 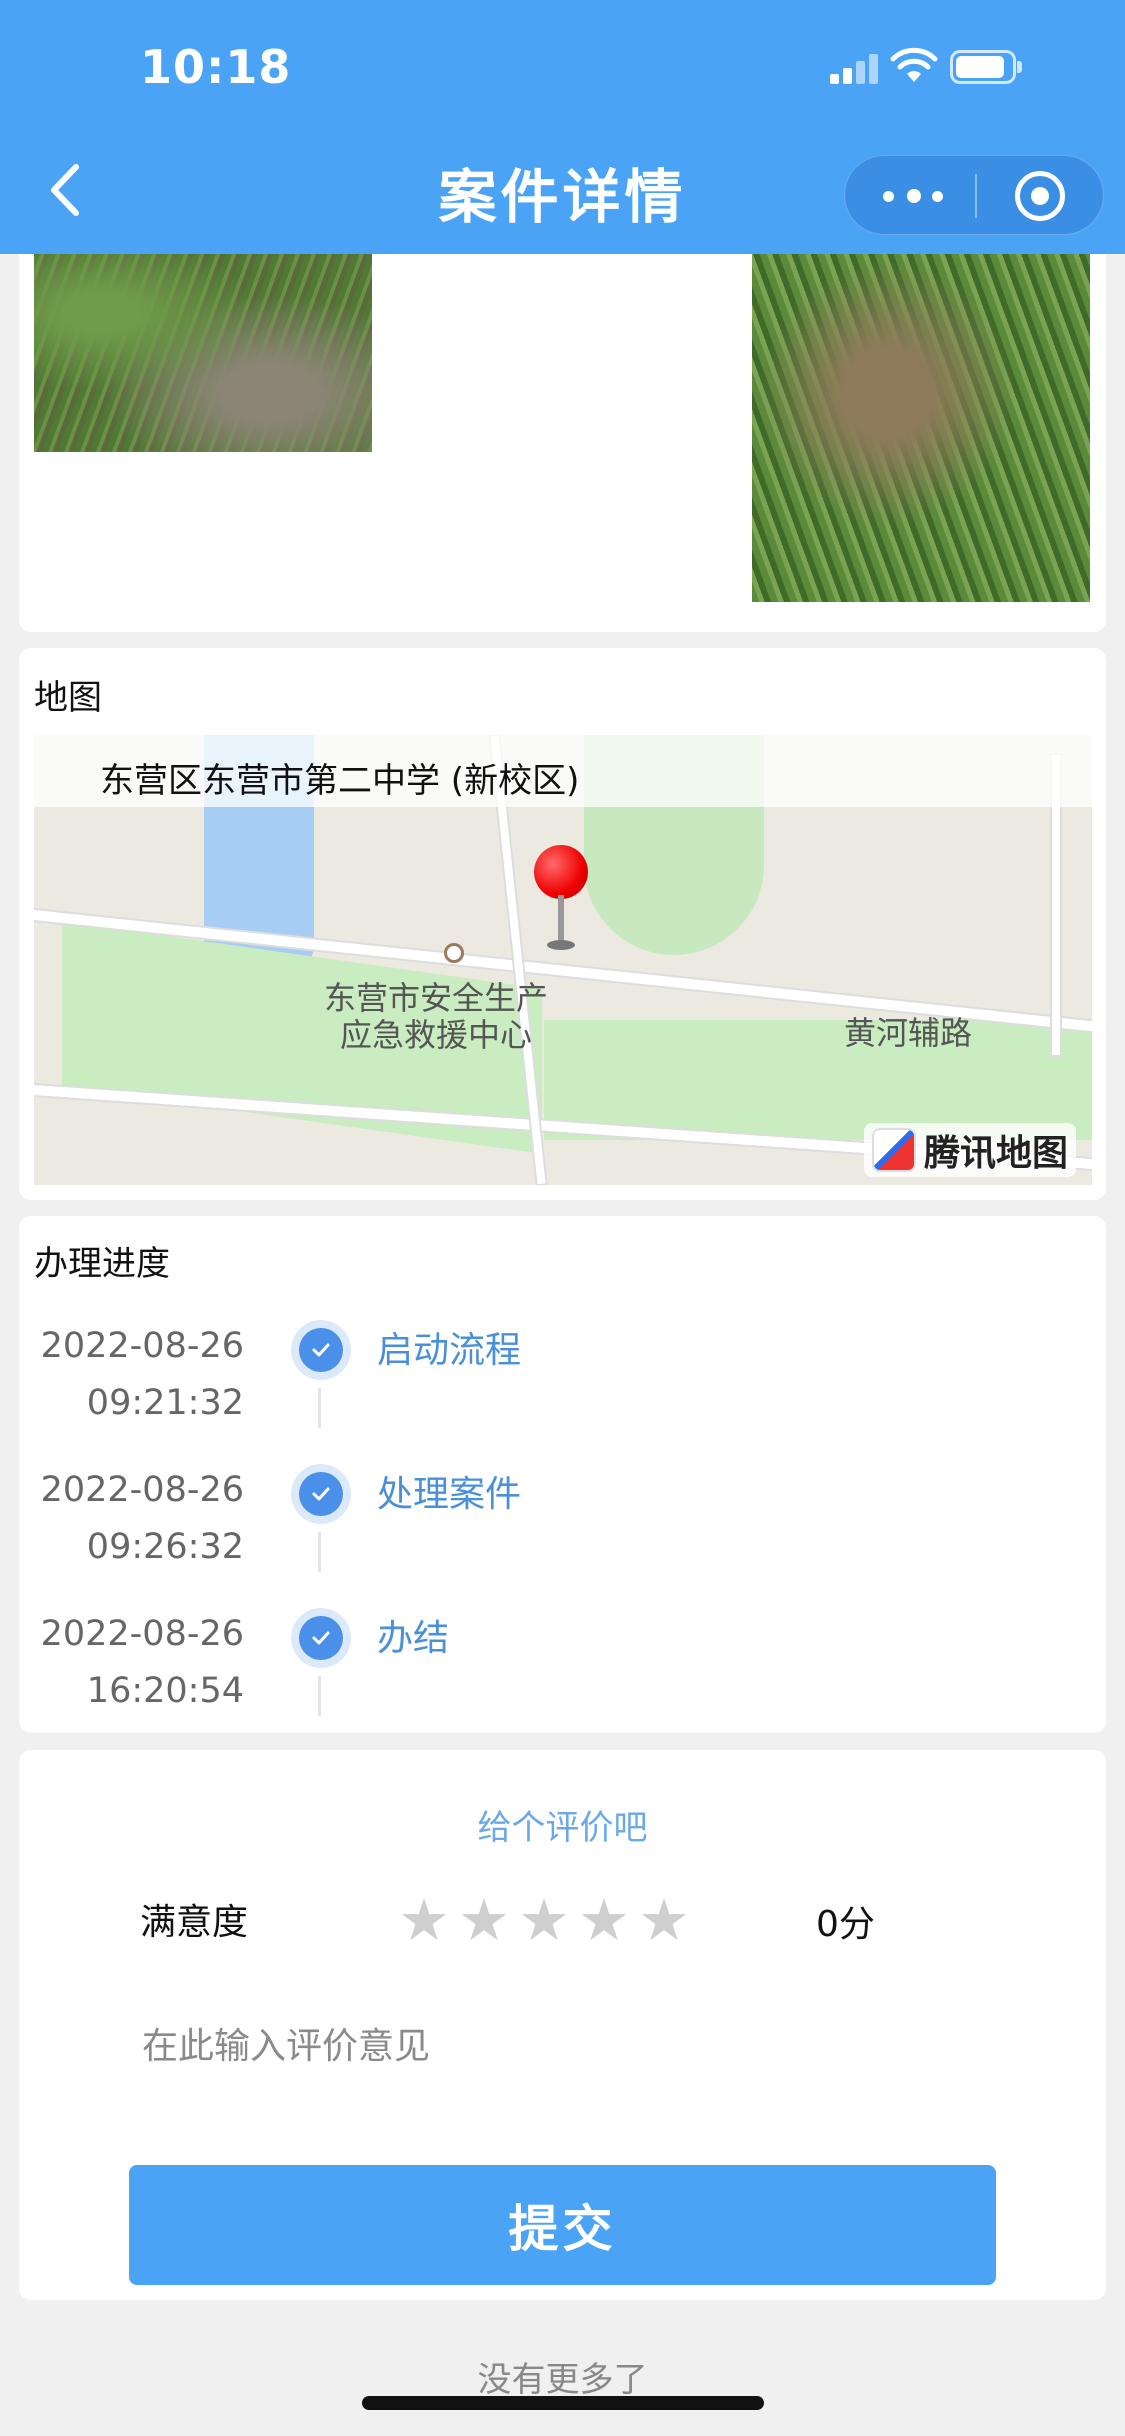 What do you see at coordinates (449, 1350) in the screenshot?
I see `timeline-step-label: 启动流程` at bounding box center [449, 1350].